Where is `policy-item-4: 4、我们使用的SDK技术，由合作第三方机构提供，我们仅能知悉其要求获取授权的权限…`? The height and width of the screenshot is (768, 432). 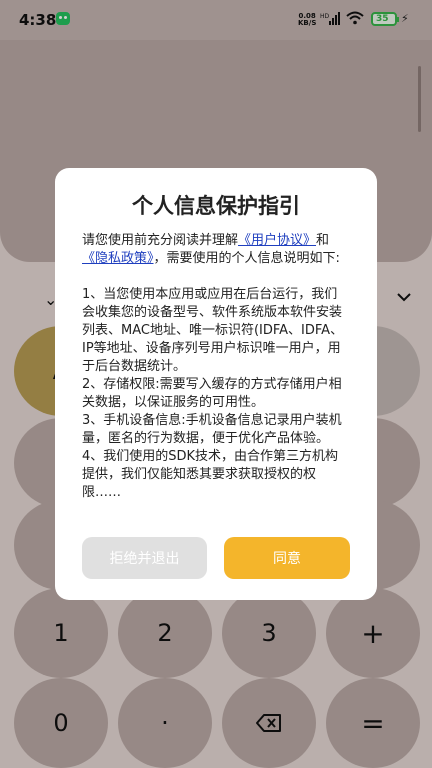
policy-item-4: 4、我们使用的SDK技术，由合作第三方机构提供，我们仅能知悉其要求获取授权的权限… is located at coordinates (210, 474).